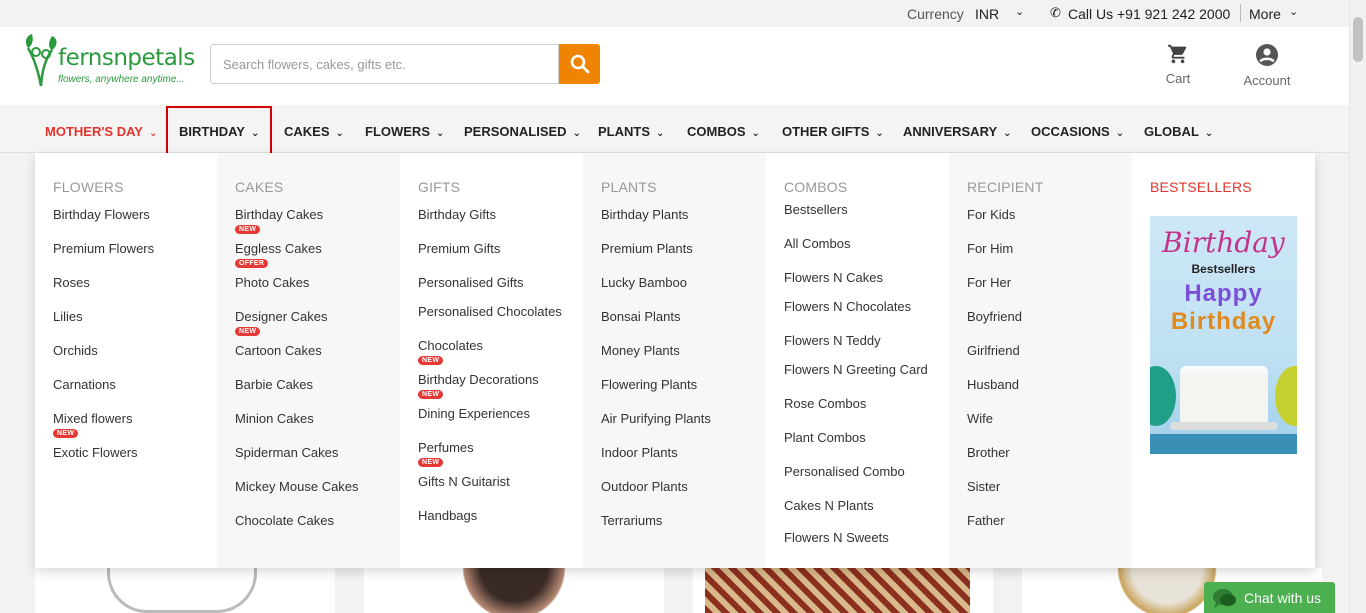 This screenshot has width=1366, height=613. Describe the element at coordinates (980, 418) in the screenshot. I see `menu-link: Wife` at that location.